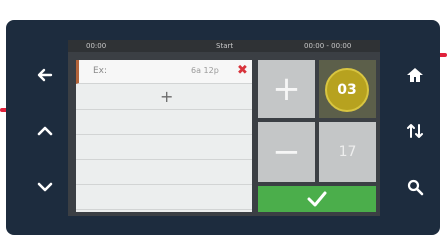  I want to click on secondary-value: 17, so click(347, 152).